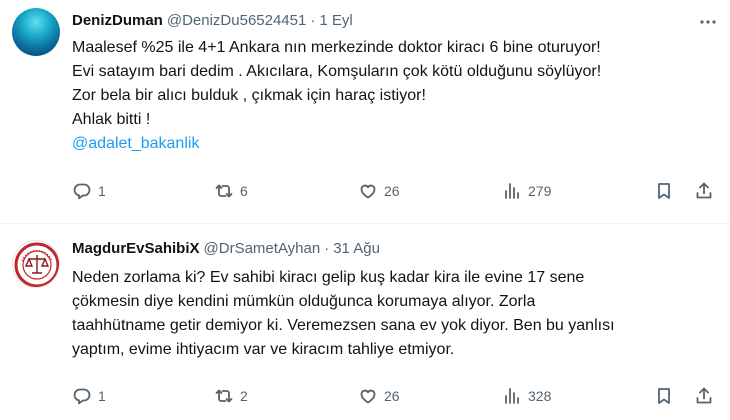  What do you see at coordinates (237, 20) in the screenshot?
I see `author-handle: @DenizDu56524451` at bounding box center [237, 20].